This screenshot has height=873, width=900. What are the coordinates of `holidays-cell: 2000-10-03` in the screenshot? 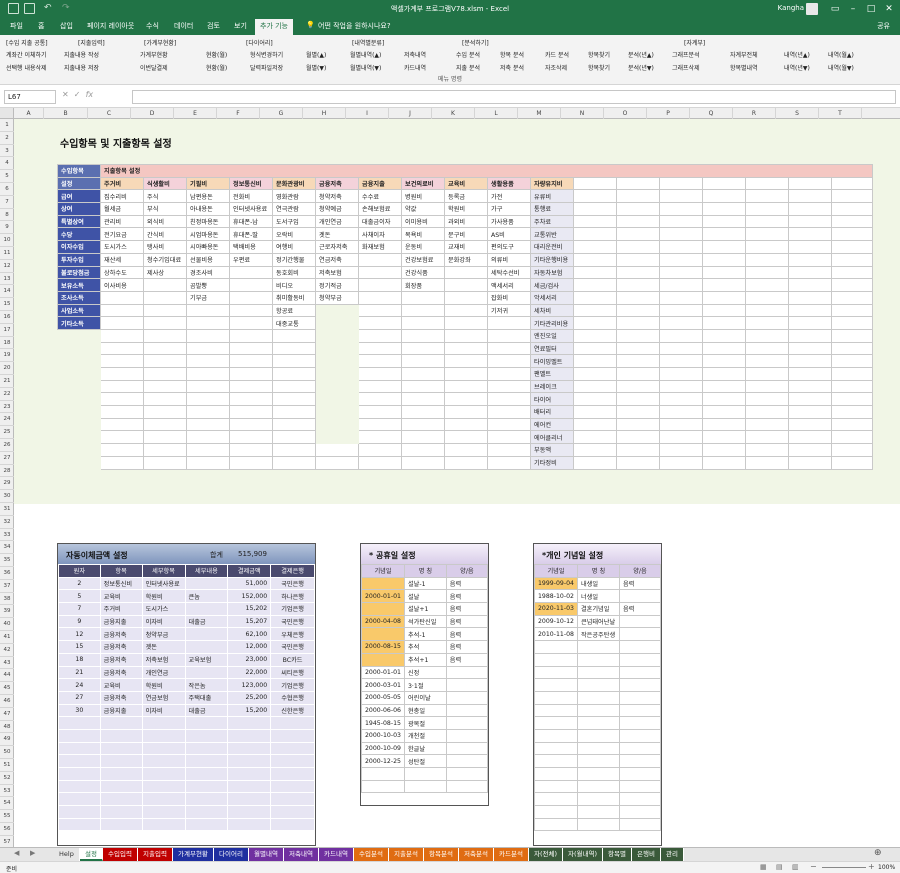 It's located at (383, 735).